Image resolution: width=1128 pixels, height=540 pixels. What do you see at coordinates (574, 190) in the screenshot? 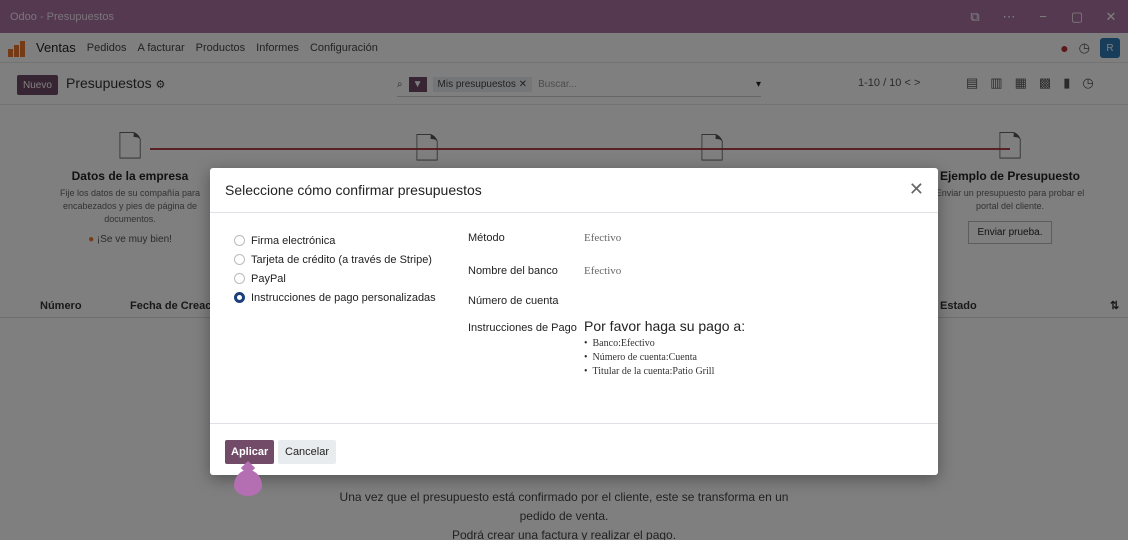
I see `dialog-header: Seleccione cómo confirmar presupuestos ✕` at bounding box center [574, 190].